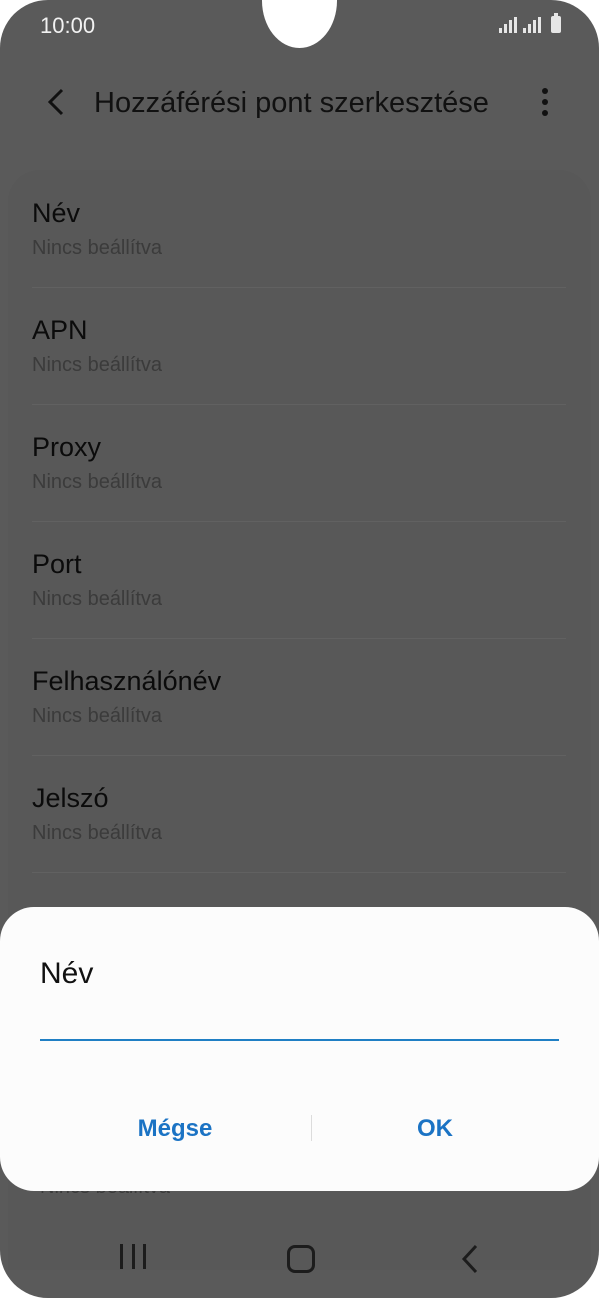 The width and height of the screenshot is (599, 1298). I want to click on recent-apps-icon, so click(133, 1257).